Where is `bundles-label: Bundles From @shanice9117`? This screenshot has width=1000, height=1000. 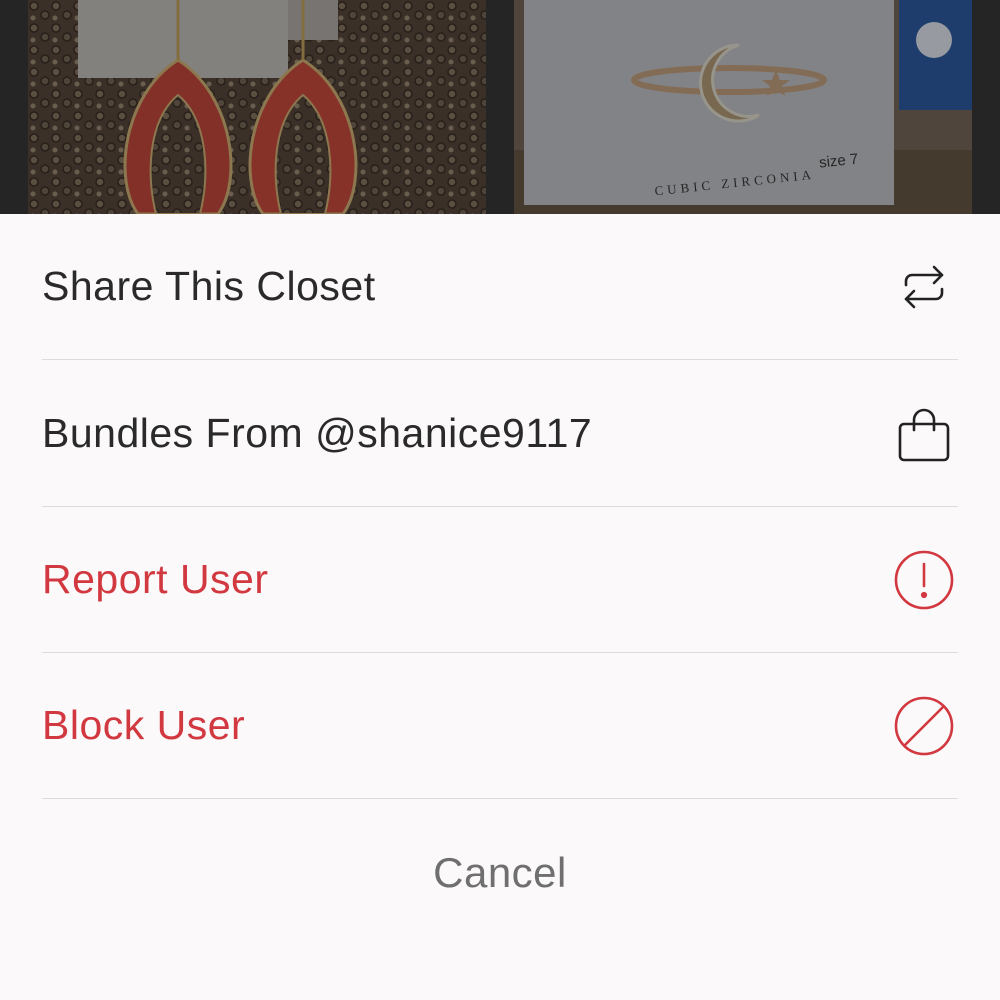
bundles-label: Bundles From @shanice9117 is located at coordinates (317, 433).